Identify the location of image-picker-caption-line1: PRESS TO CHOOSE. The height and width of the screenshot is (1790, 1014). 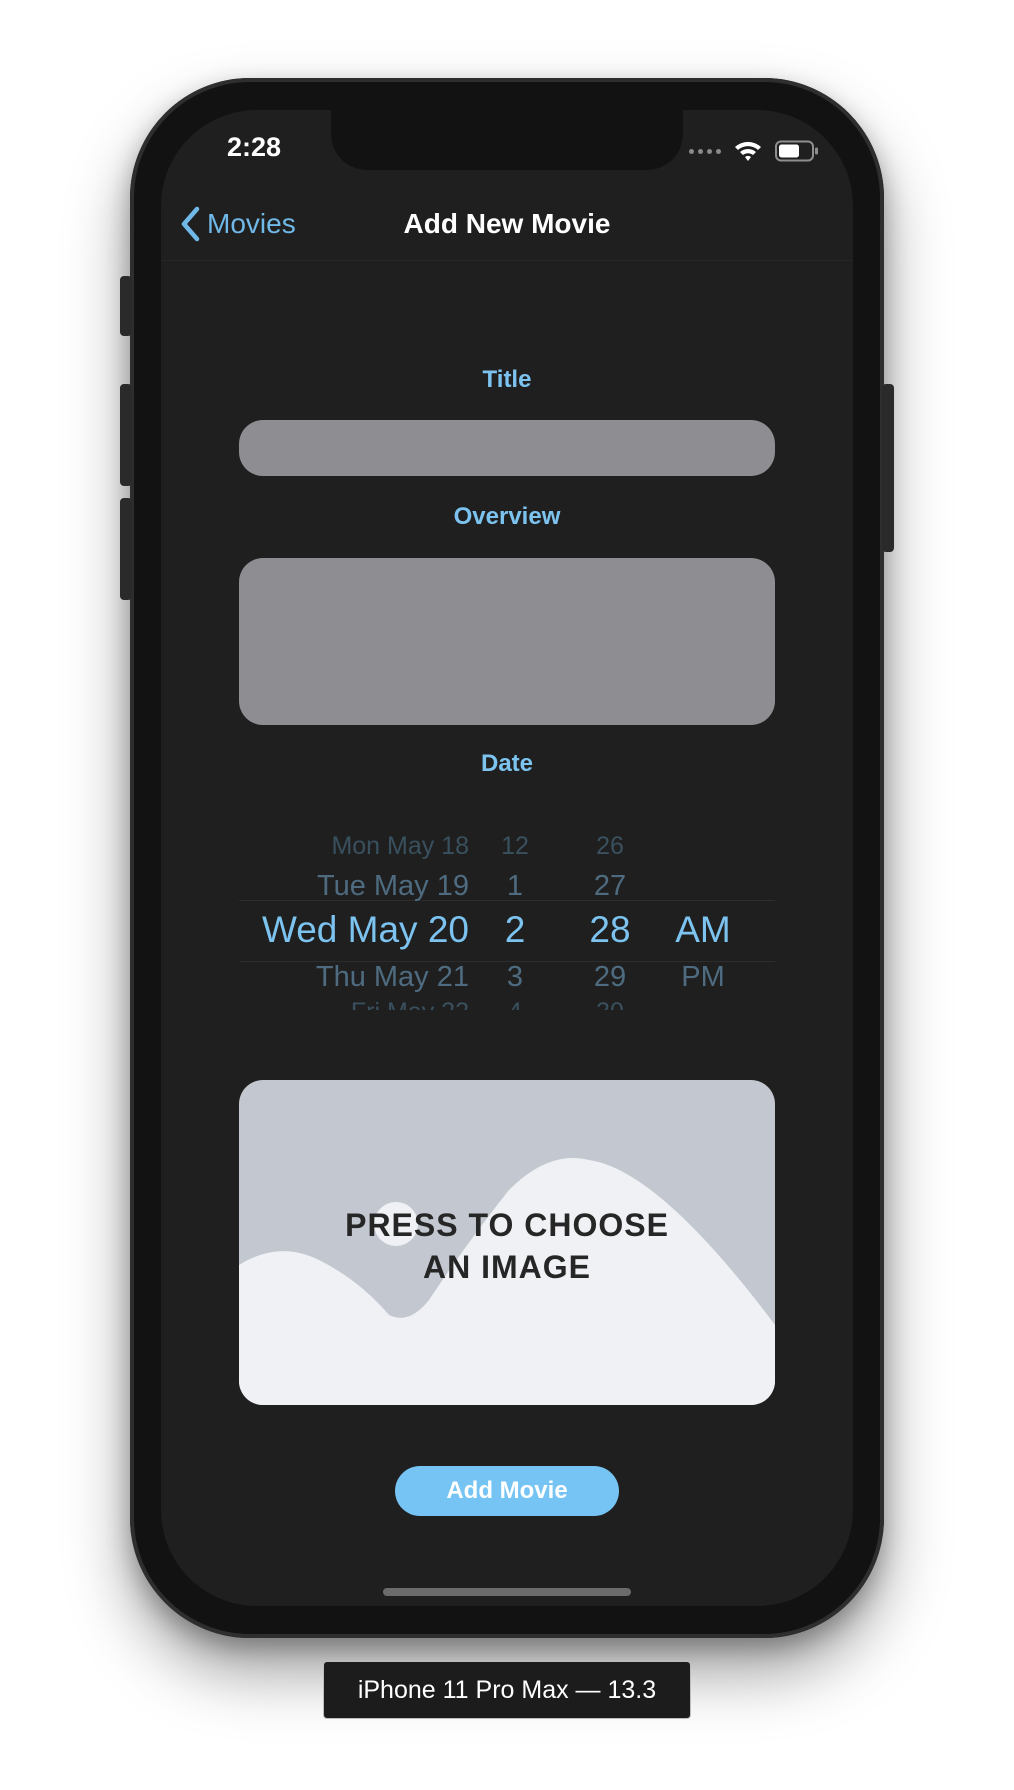
(507, 1225).